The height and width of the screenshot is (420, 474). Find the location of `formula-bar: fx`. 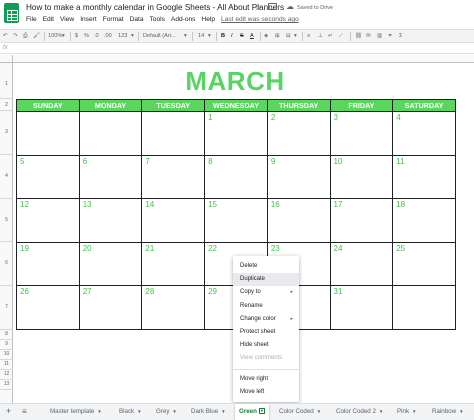

formula-bar: fx is located at coordinates (237, 49).